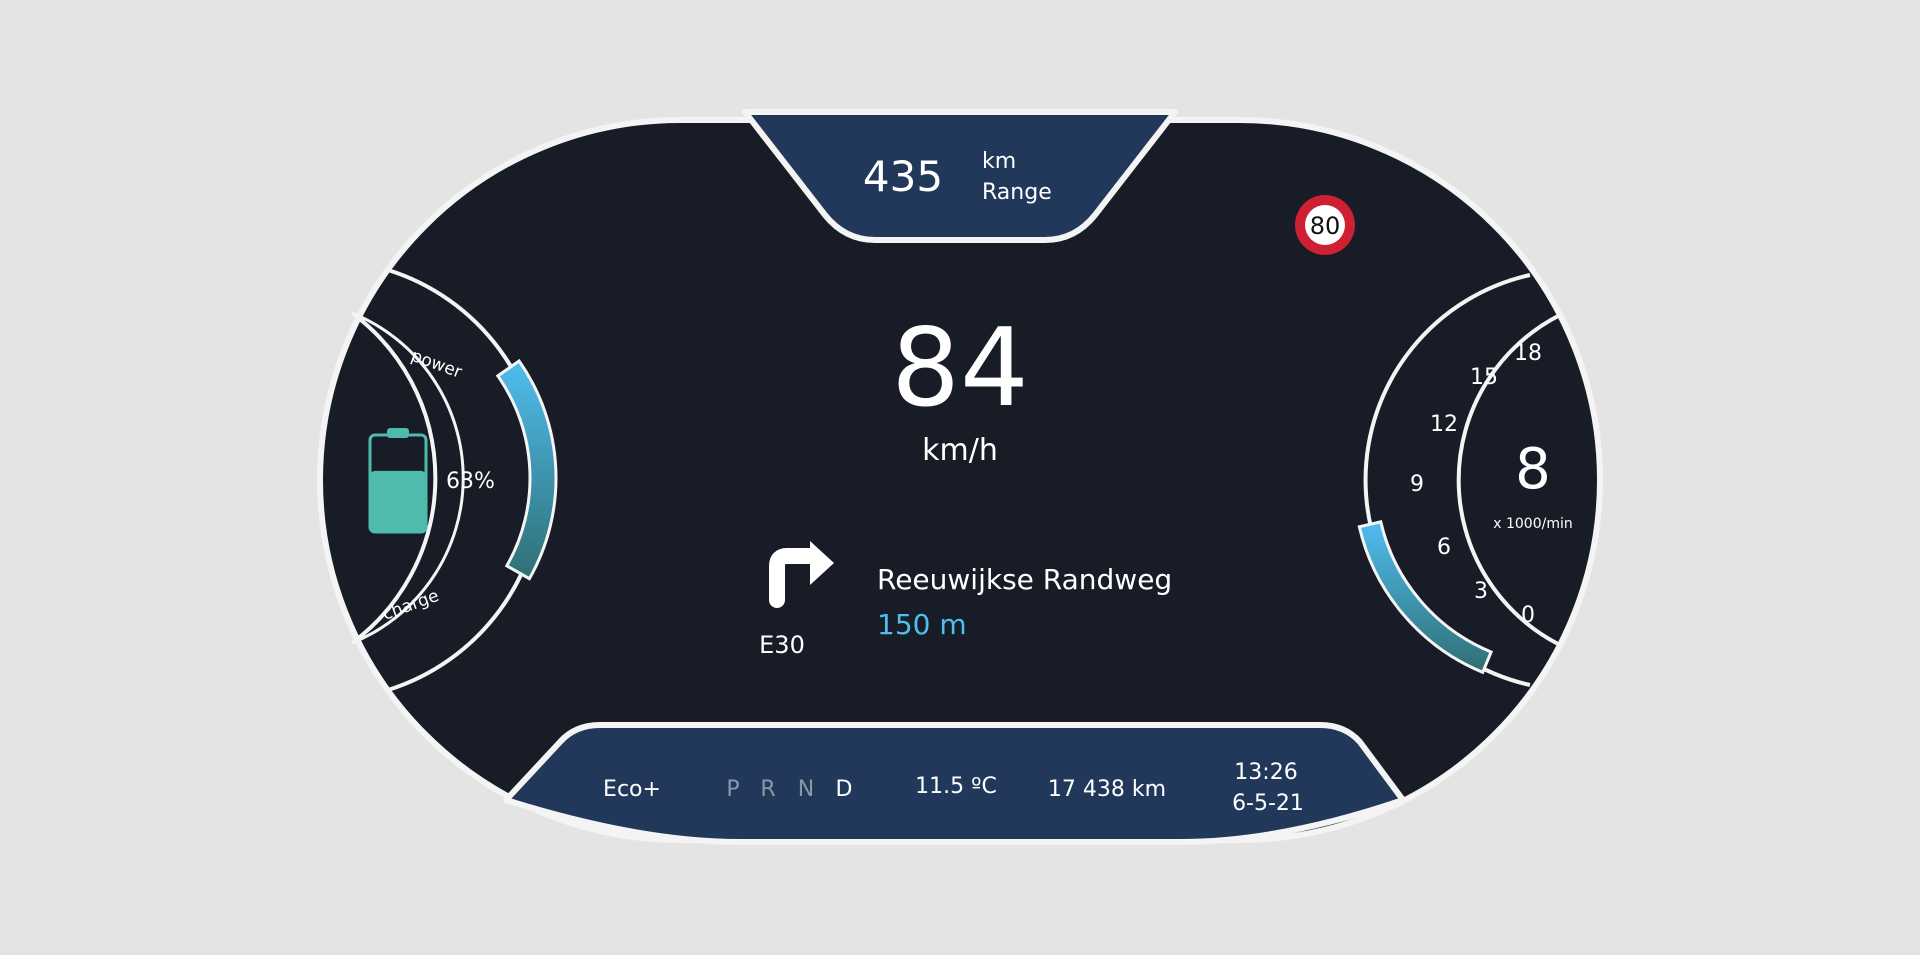  Describe the element at coordinates (398, 501) in the screenshot. I see `battery-fill` at that location.